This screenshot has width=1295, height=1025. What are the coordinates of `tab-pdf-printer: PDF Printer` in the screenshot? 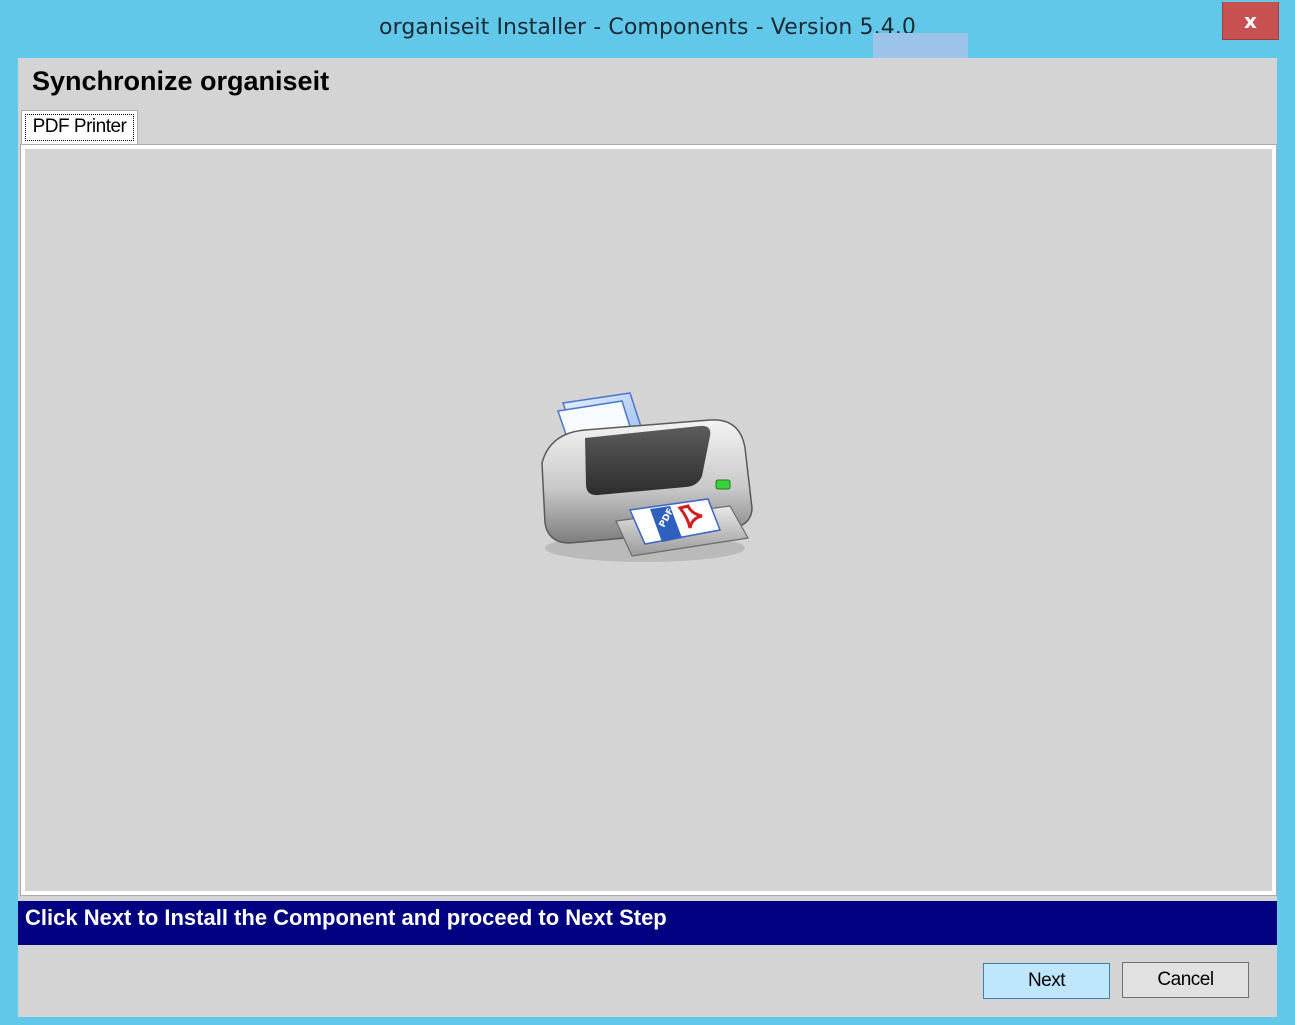 It's located at (79, 128).